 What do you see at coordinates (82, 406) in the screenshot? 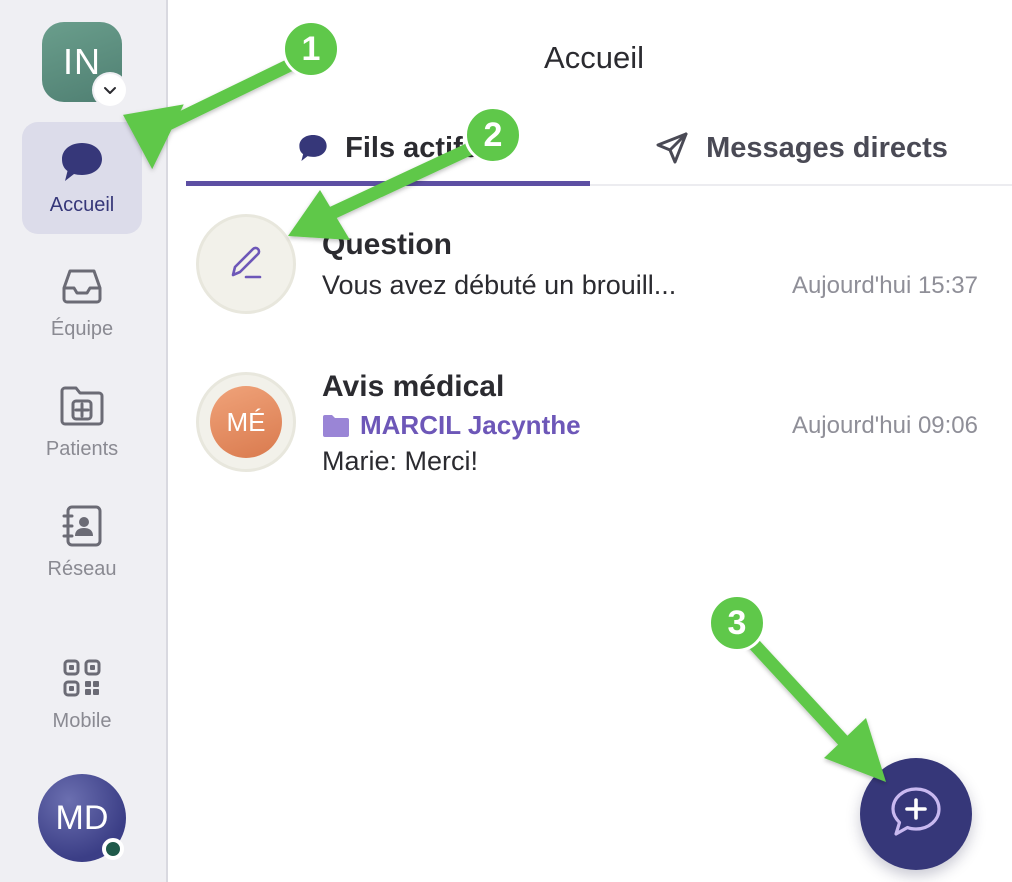
I see `folder-plus-icon` at bounding box center [82, 406].